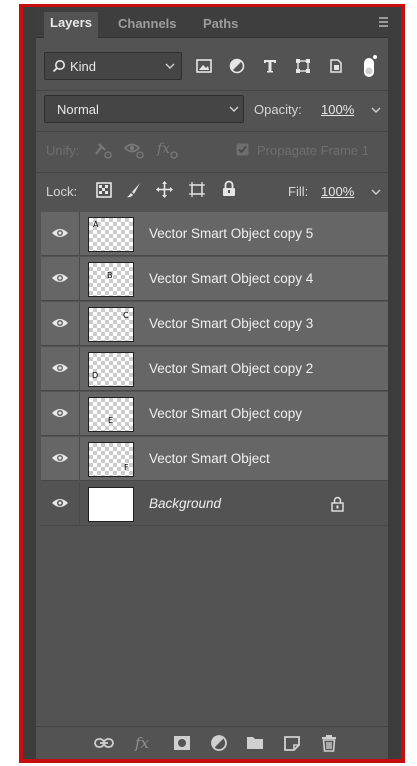  What do you see at coordinates (111, 369) in the screenshot?
I see `layer-thumbnail: D` at bounding box center [111, 369].